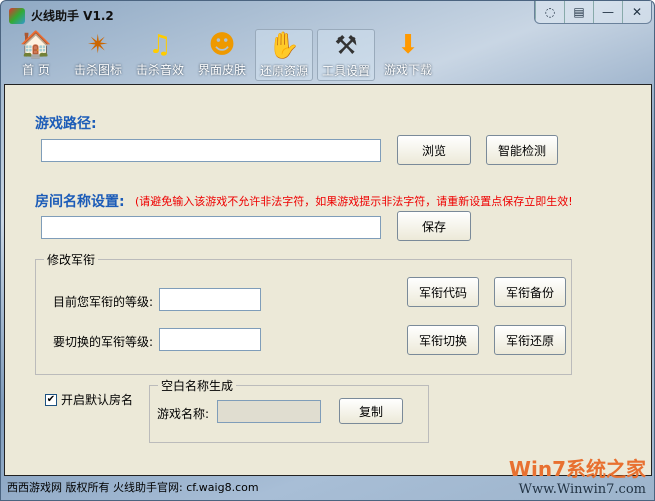 The width and height of the screenshot is (655, 501). What do you see at coordinates (371, 411) in the screenshot?
I see `copy-button: 复制` at bounding box center [371, 411].